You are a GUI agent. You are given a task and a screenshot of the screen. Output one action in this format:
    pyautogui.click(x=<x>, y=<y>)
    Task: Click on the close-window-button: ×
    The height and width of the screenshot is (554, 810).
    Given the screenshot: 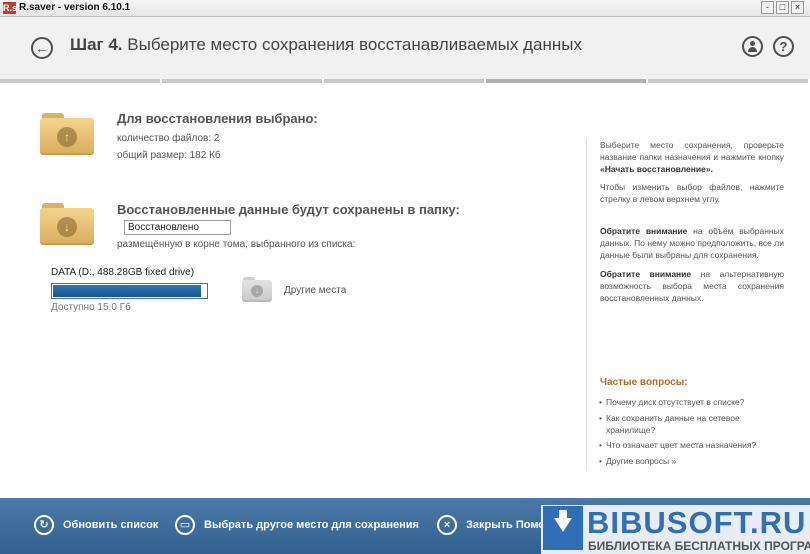 What is the action you would take?
    pyautogui.click(x=797, y=7)
    